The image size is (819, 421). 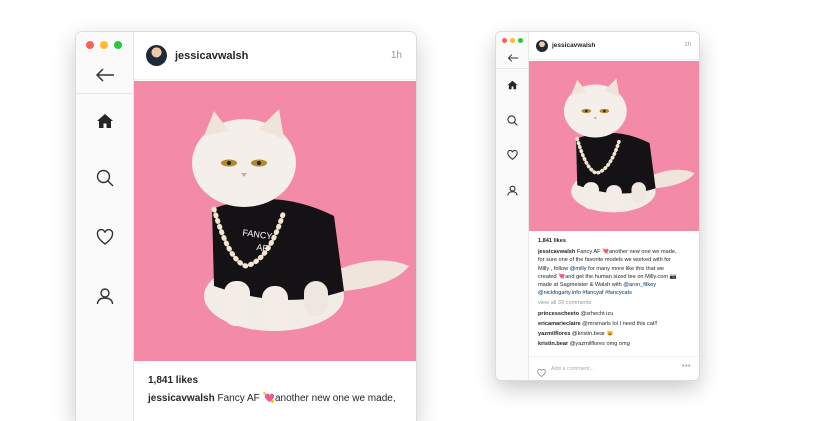 What do you see at coordinates (90, 45) in the screenshot?
I see `close-button` at bounding box center [90, 45].